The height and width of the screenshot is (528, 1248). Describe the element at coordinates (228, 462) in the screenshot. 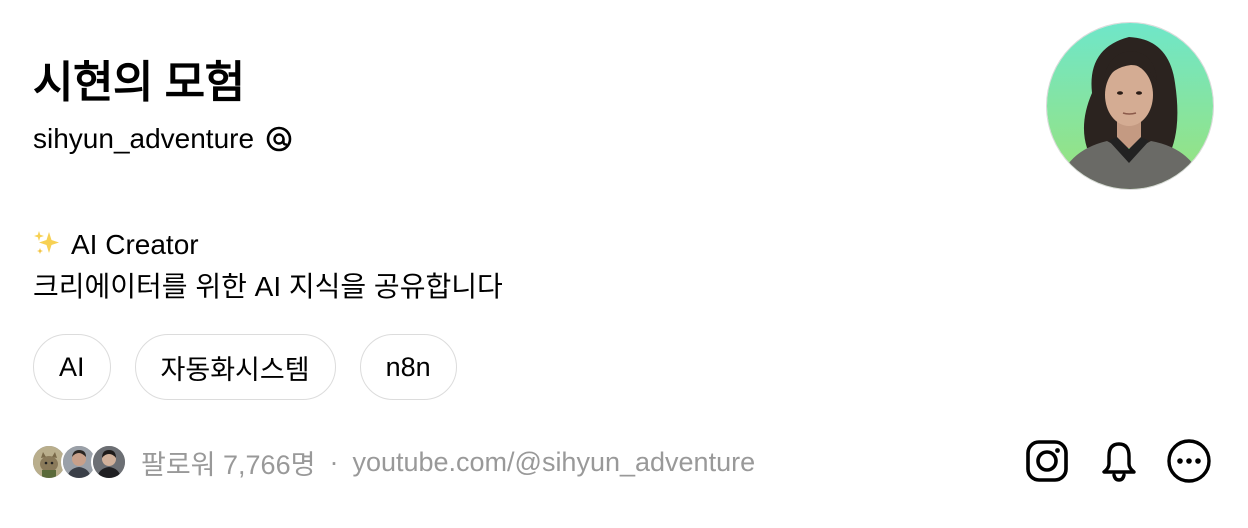

I see `followers-count: 팔로워 7,766명` at that location.